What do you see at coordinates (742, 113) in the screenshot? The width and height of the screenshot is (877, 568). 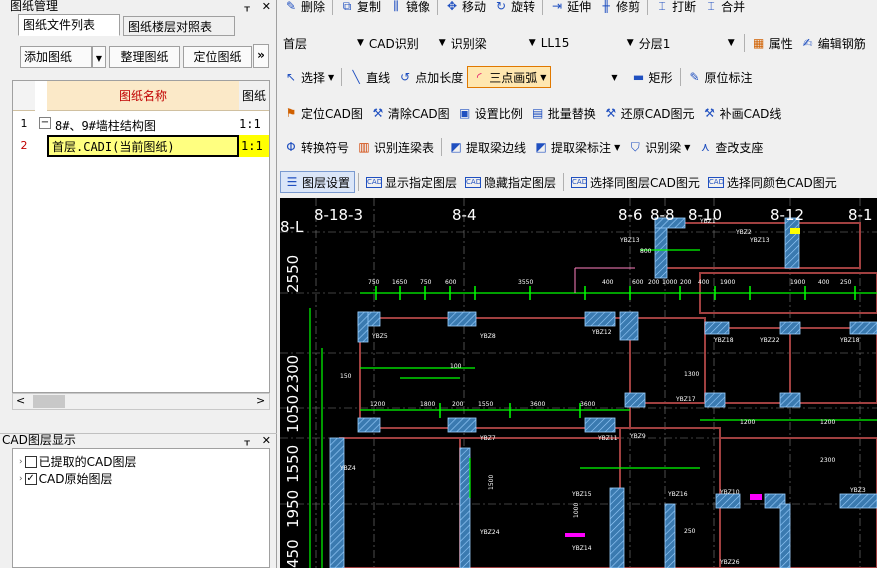 I see `redraw-cad-line-button: ⚒ 补画CAD线` at bounding box center [742, 113].